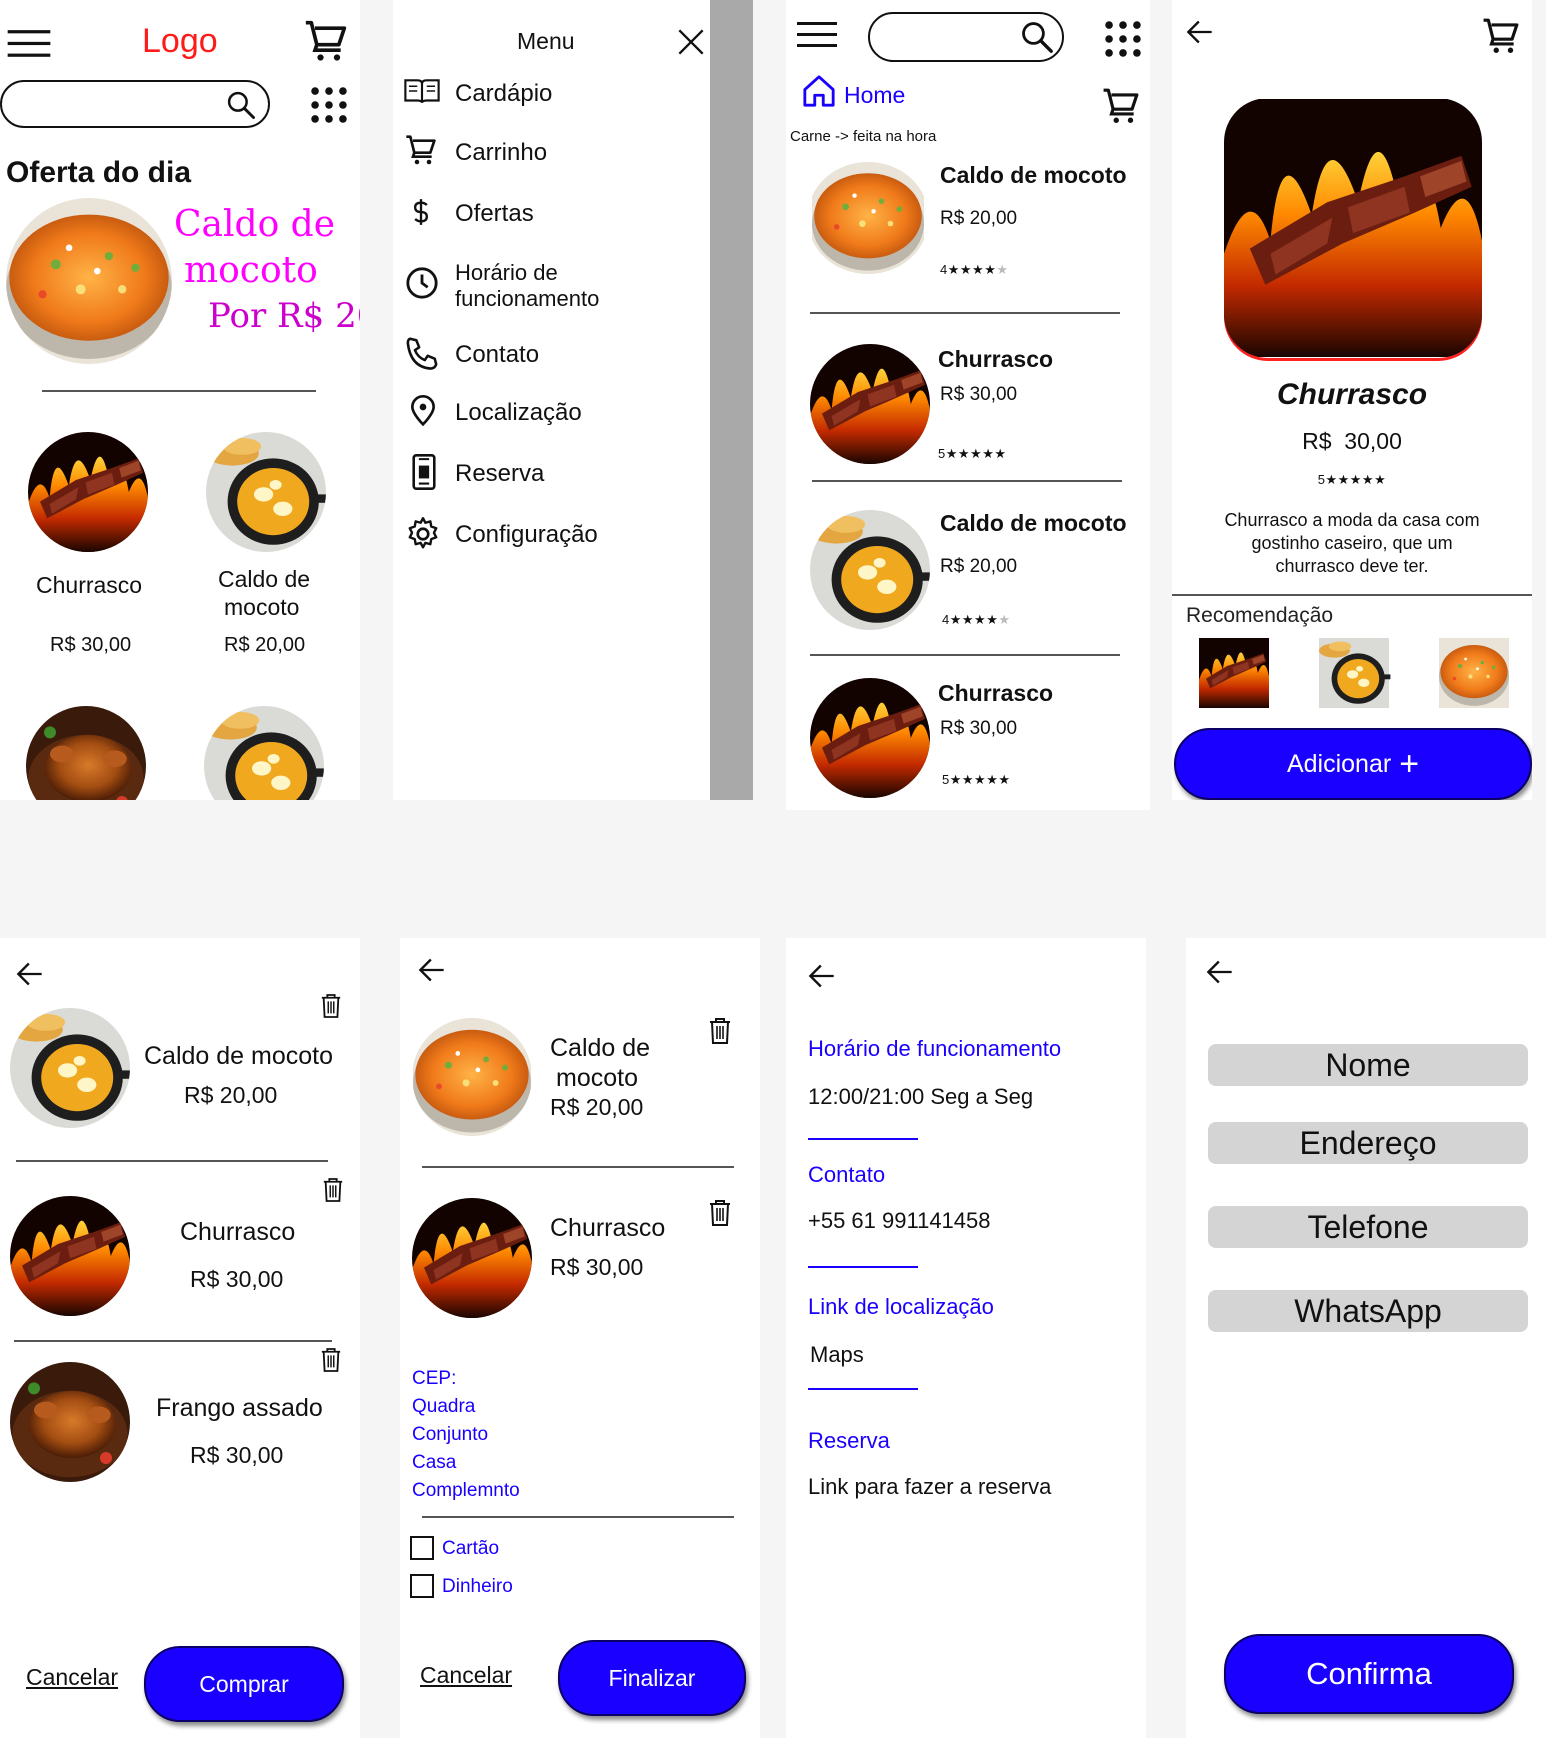  What do you see at coordinates (251, 270) in the screenshot?
I see `promo-line-2: mocoto` at bounding box center [251, 270].